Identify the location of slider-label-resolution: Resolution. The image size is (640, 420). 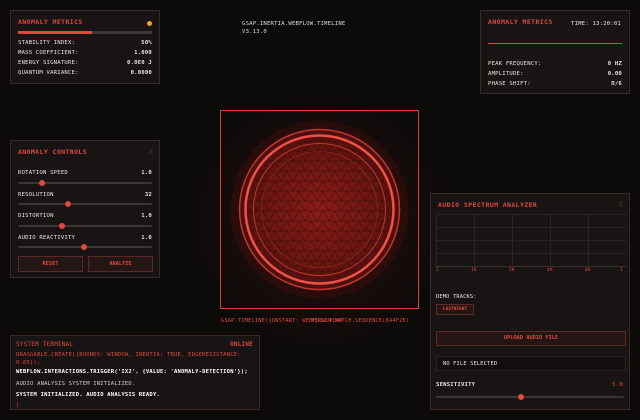
(36, 195).